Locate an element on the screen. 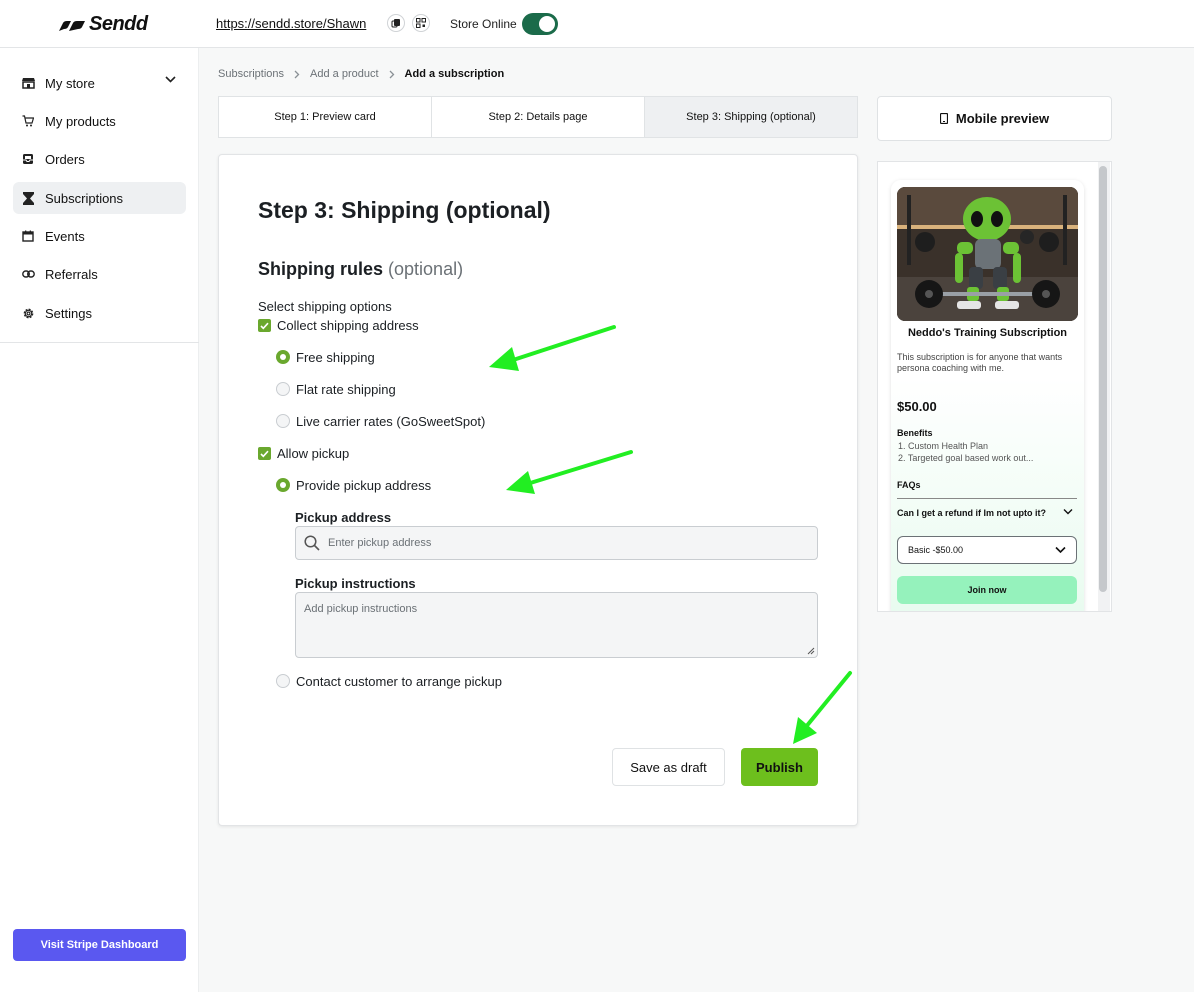 The image size is (1194, 992). sidebar-item-label: Events is located at coordinates (65, 236).